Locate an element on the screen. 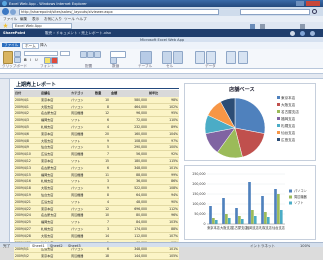  table-cell: 99% is located at coordinates (163, 175).